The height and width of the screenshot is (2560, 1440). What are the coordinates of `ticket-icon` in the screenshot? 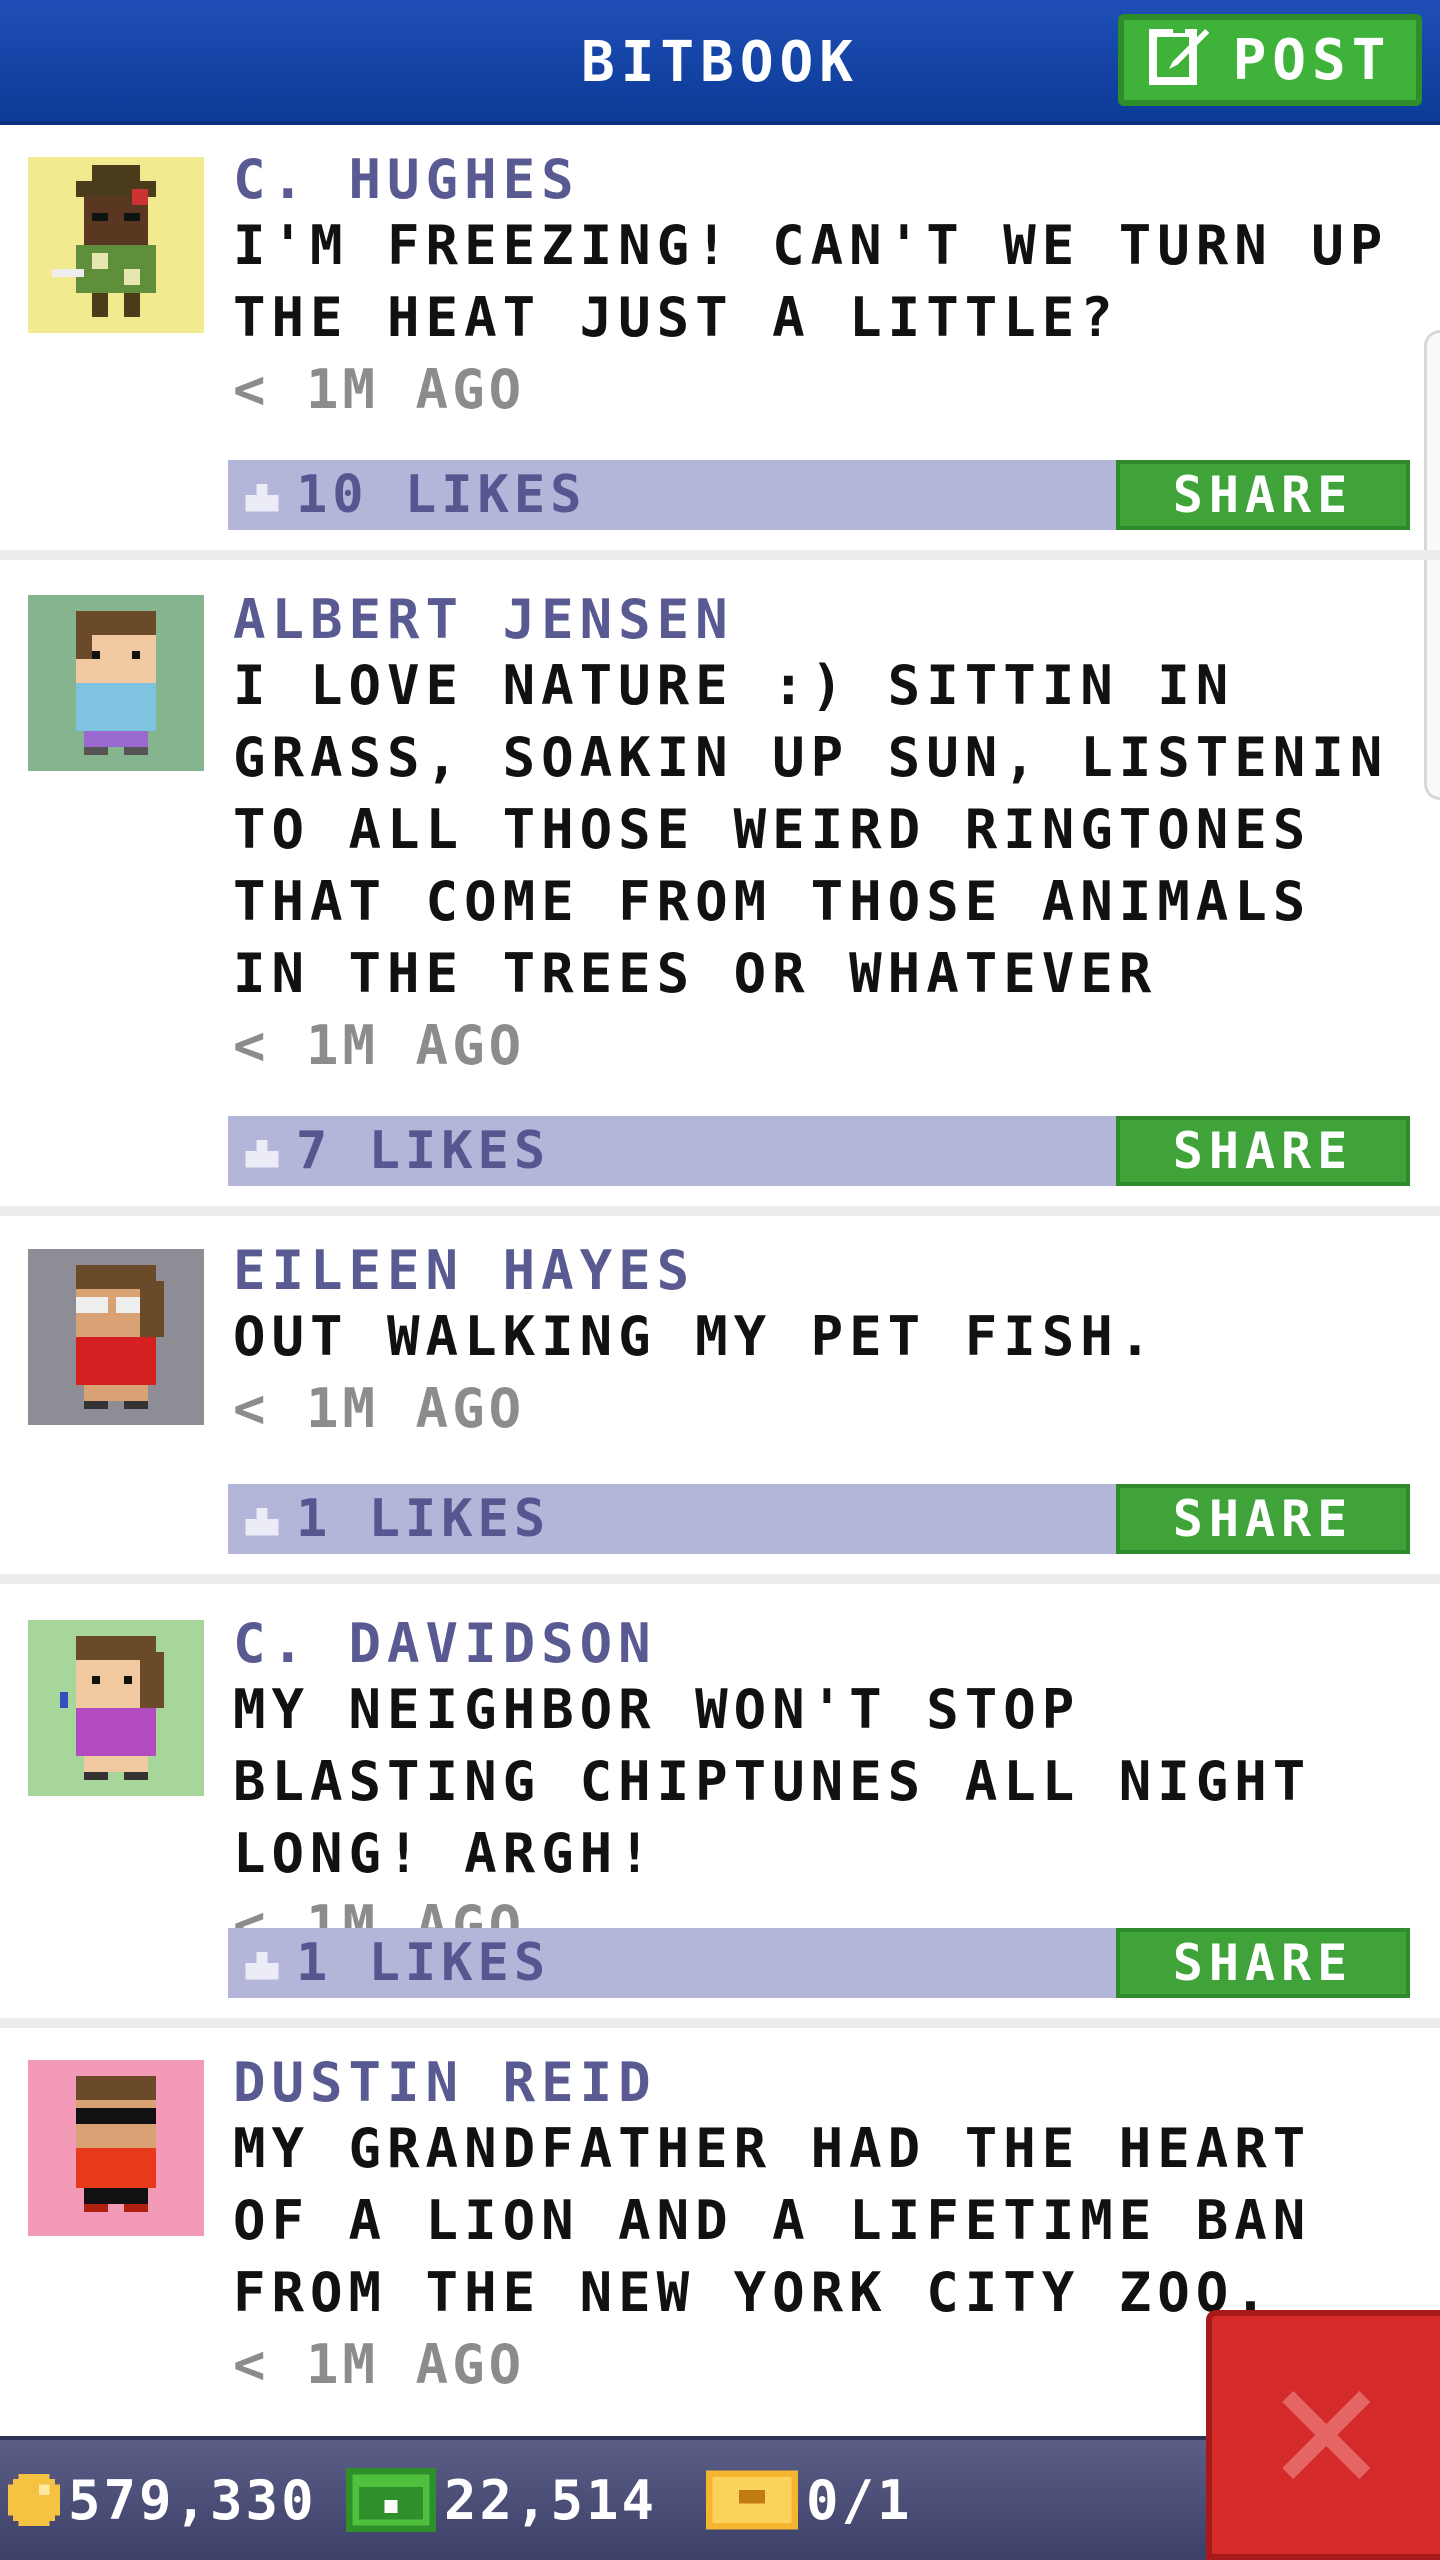 It's located at (752, 2500).